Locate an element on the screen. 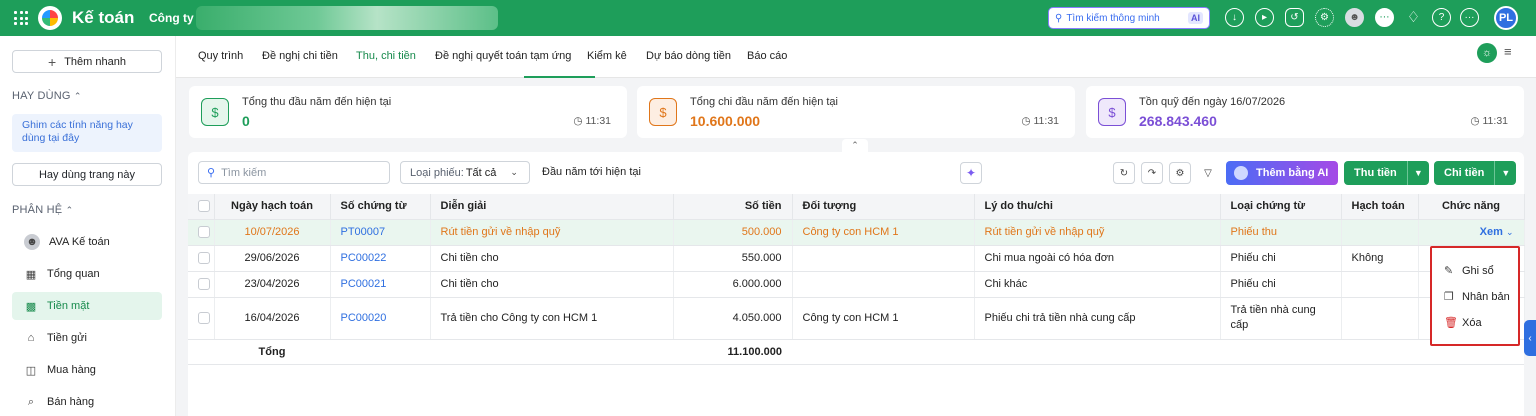  bell-icon: ♢ is located at coordinates (1413, 17).